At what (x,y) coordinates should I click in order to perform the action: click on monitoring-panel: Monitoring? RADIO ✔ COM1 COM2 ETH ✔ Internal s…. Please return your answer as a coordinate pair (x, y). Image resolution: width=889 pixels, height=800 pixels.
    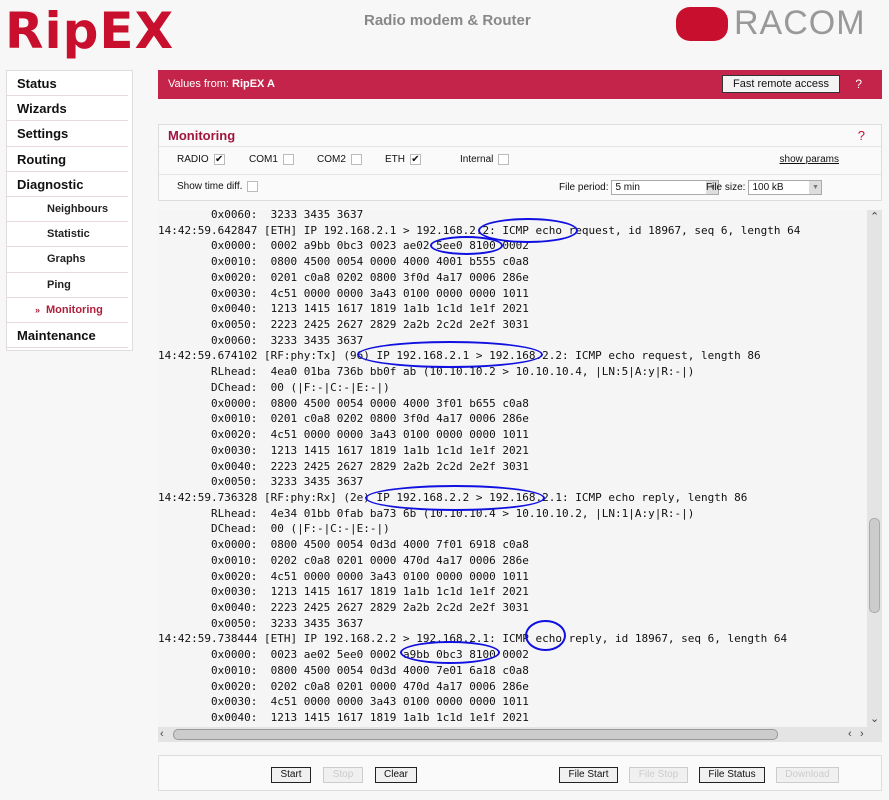
    Looking at the image, I should click on (520, 162).